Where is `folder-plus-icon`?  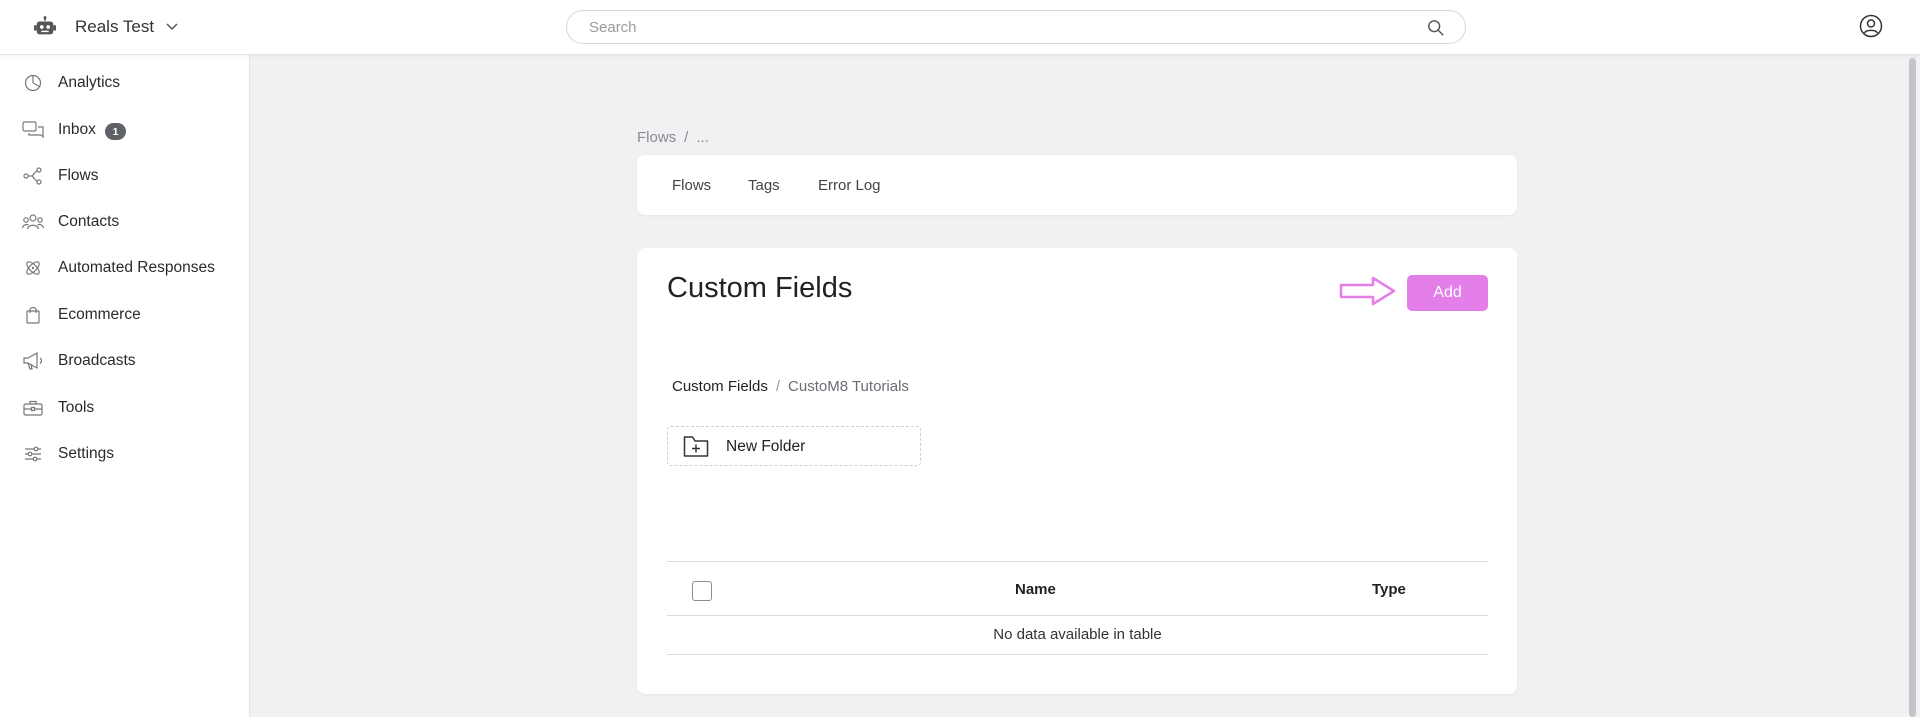
folder-plus-icon is located at coordinates (696, 446).